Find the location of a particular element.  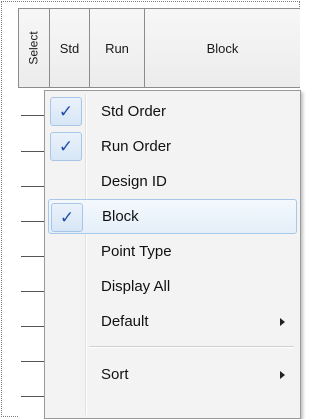

menu-item-block: ✓ Block is located at coordinates (172, 216).